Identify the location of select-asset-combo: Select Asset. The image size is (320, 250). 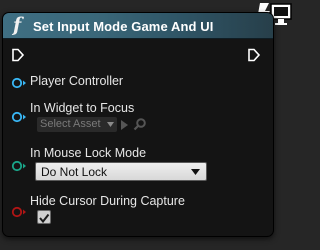
(77, 124).